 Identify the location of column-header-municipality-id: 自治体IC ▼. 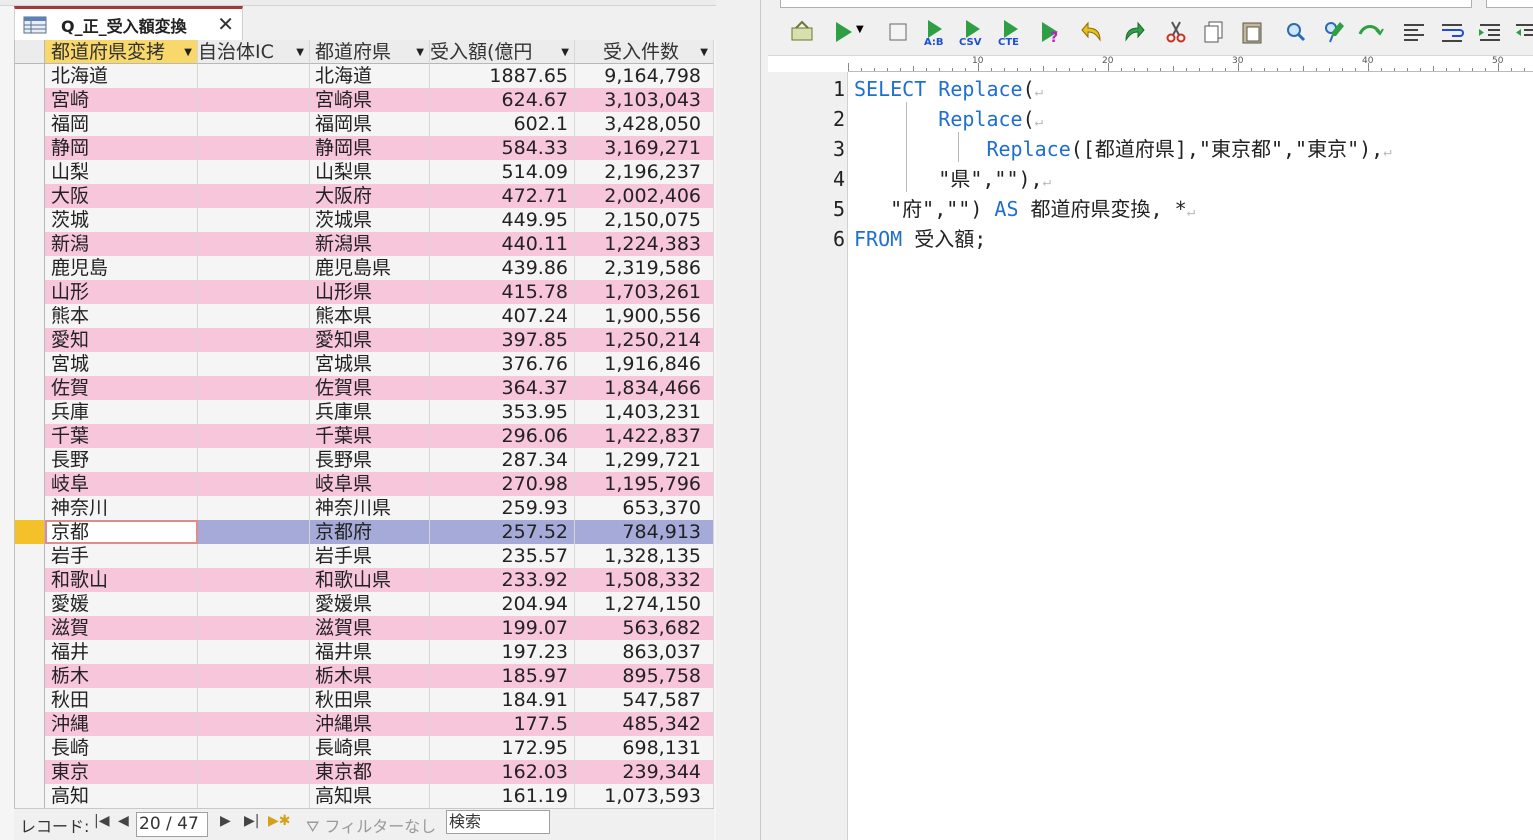
(254, 52).